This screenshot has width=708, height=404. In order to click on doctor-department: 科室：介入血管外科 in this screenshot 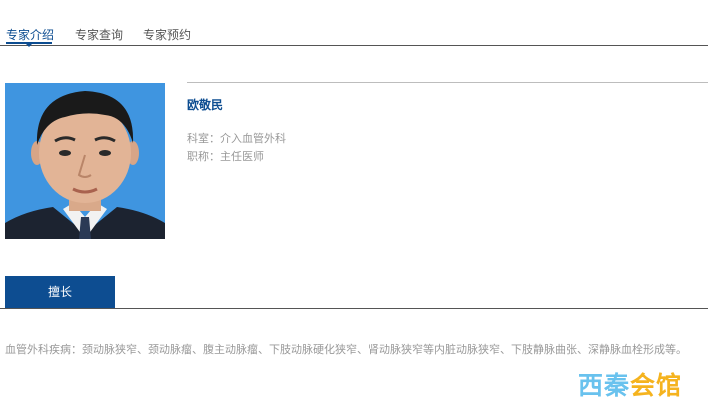, I will do `click(236, 138)`.